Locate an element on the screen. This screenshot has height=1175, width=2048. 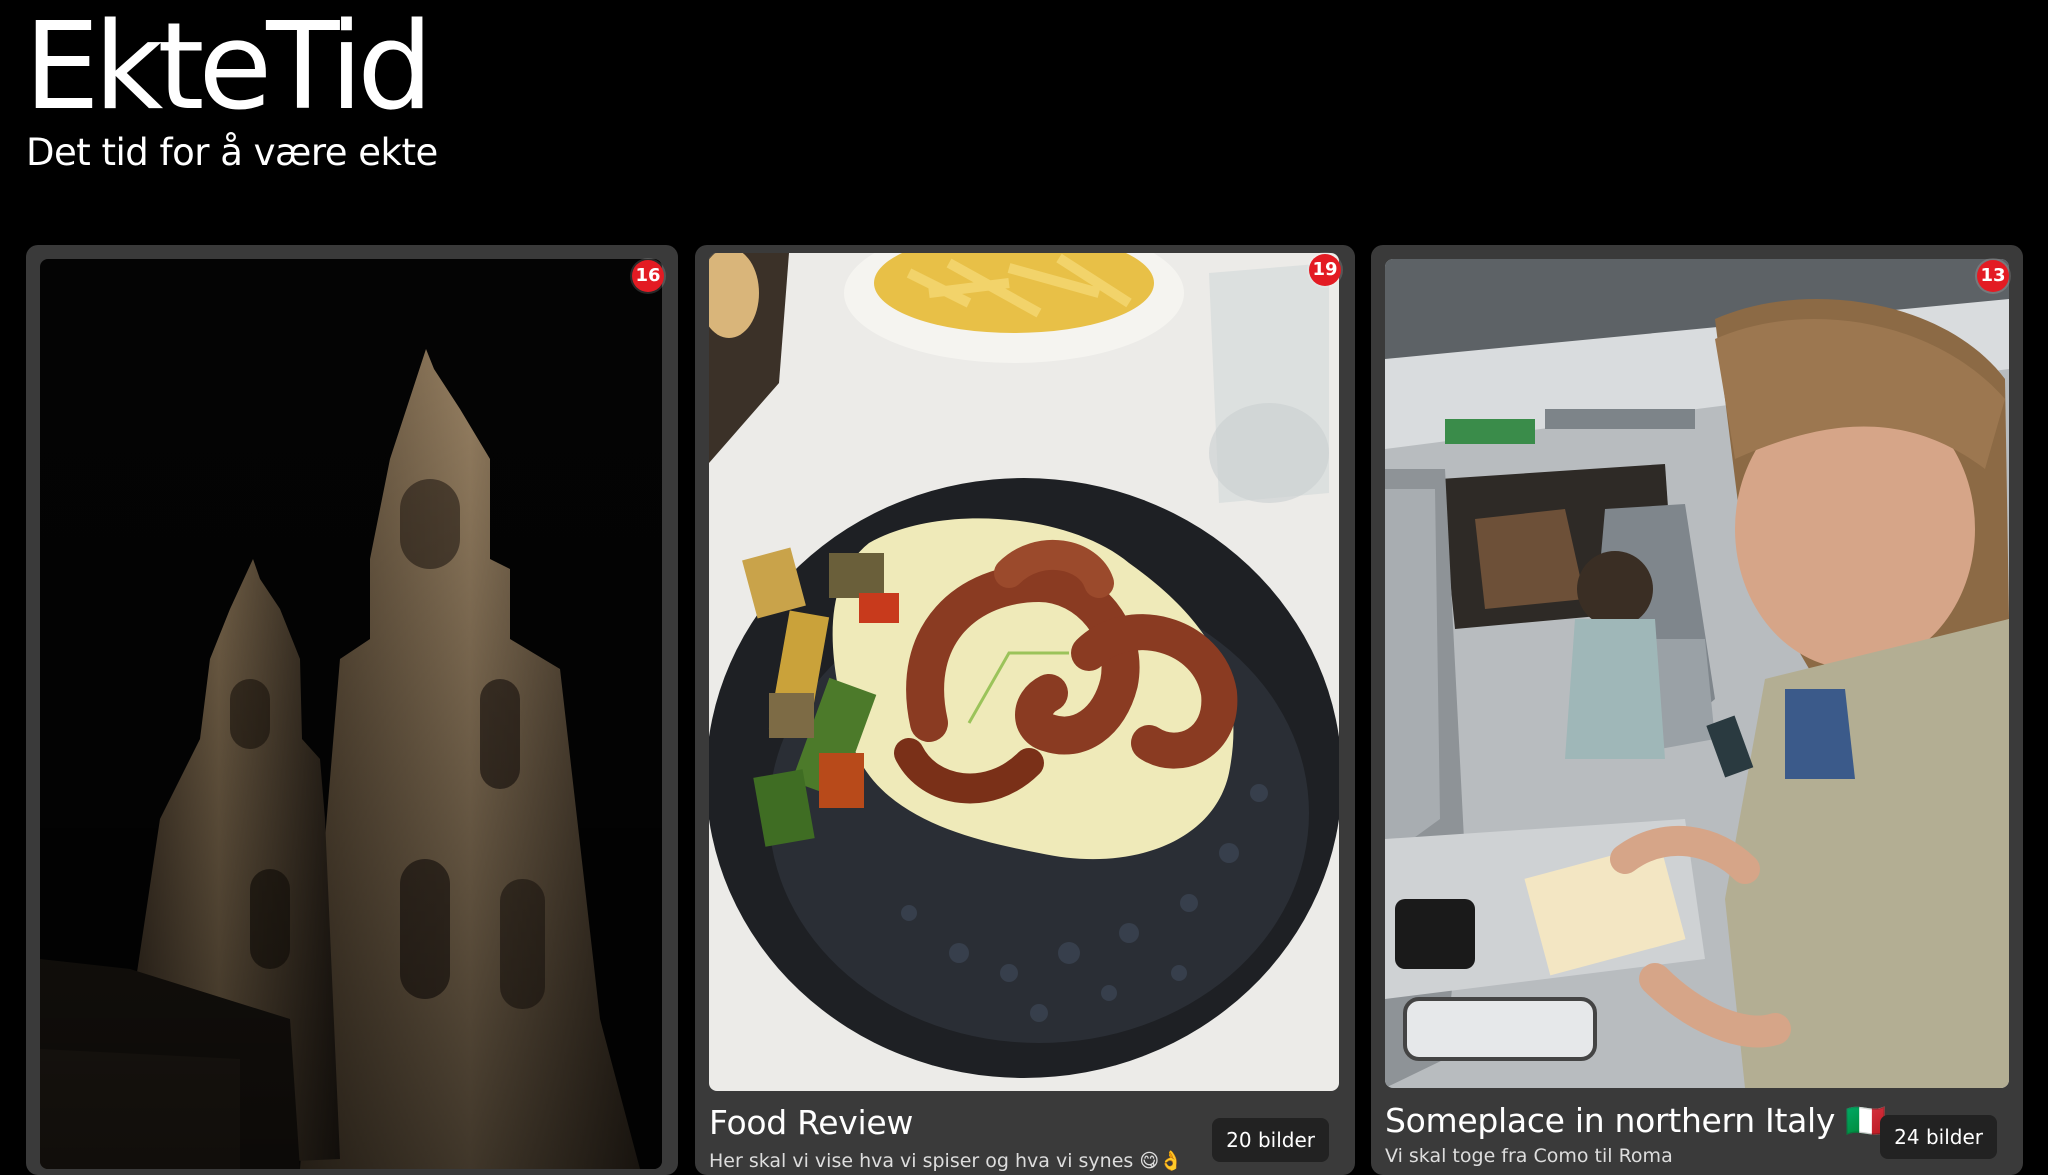
photos-count-pill: 24 bilder is located at coordinates (1938, 1137).